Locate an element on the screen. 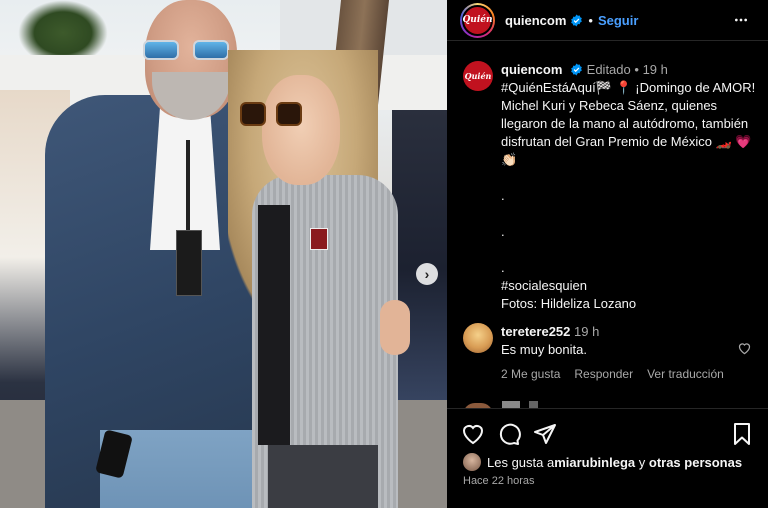  comment-reply-button: Responder is located at coordinates (603, 374).